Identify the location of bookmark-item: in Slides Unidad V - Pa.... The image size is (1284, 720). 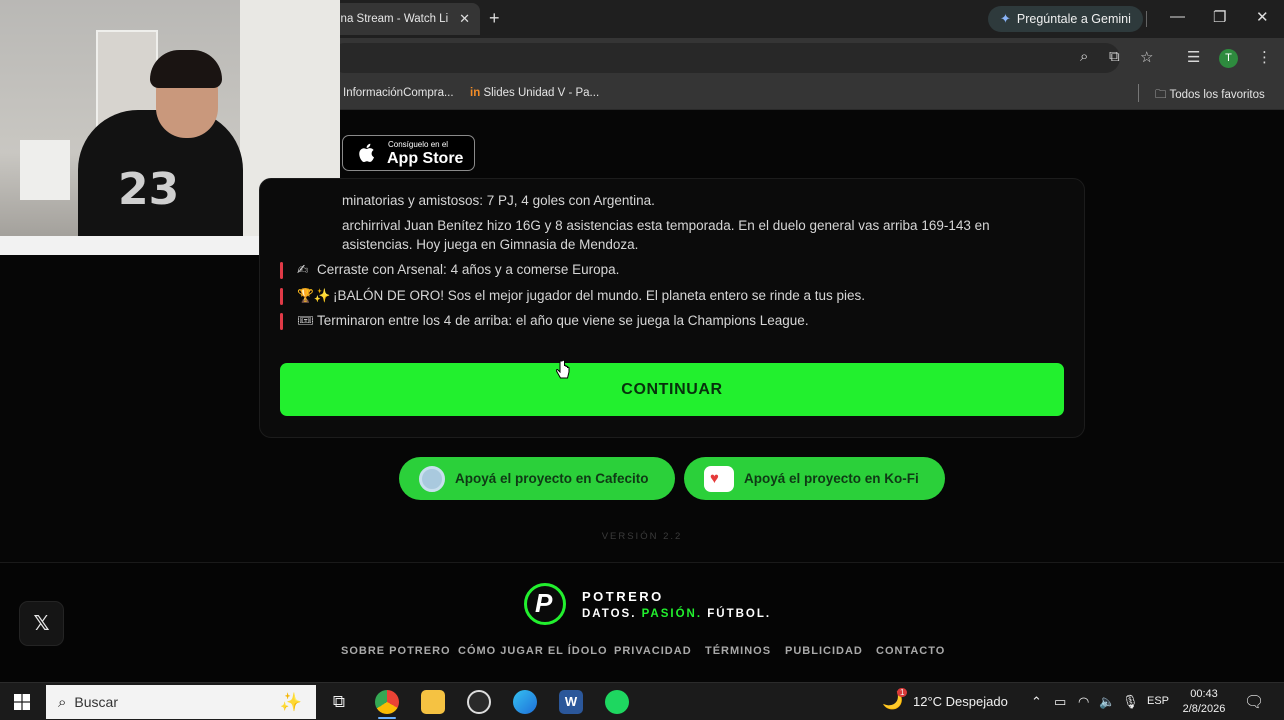
(534, 93).